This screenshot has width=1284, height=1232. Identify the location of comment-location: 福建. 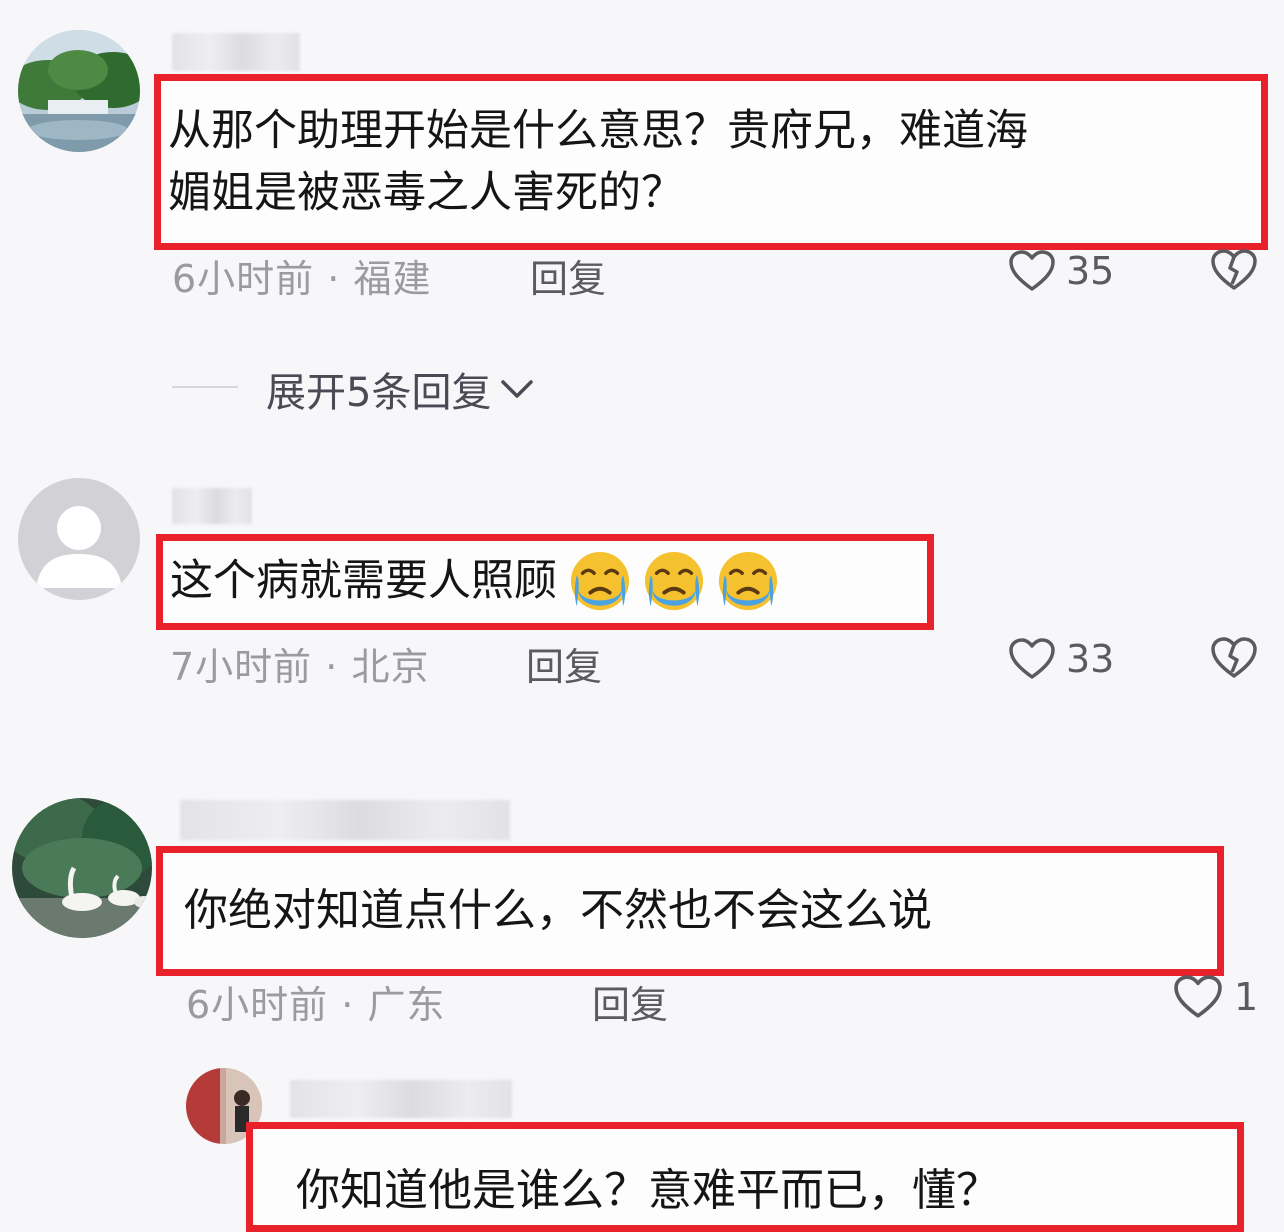
(392, 279).